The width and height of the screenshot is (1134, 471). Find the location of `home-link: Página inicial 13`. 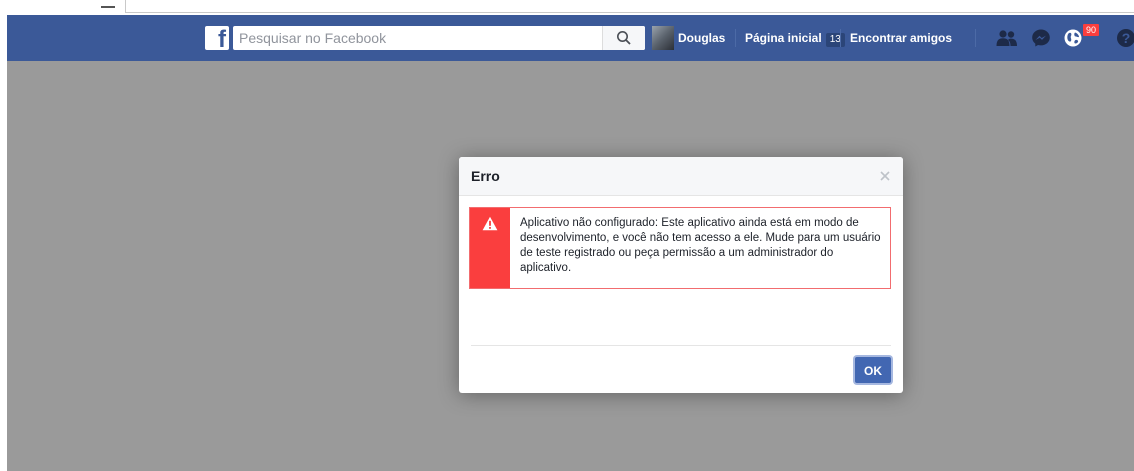

home-link: Página inicial 13 is located at coordinates (795, 38).